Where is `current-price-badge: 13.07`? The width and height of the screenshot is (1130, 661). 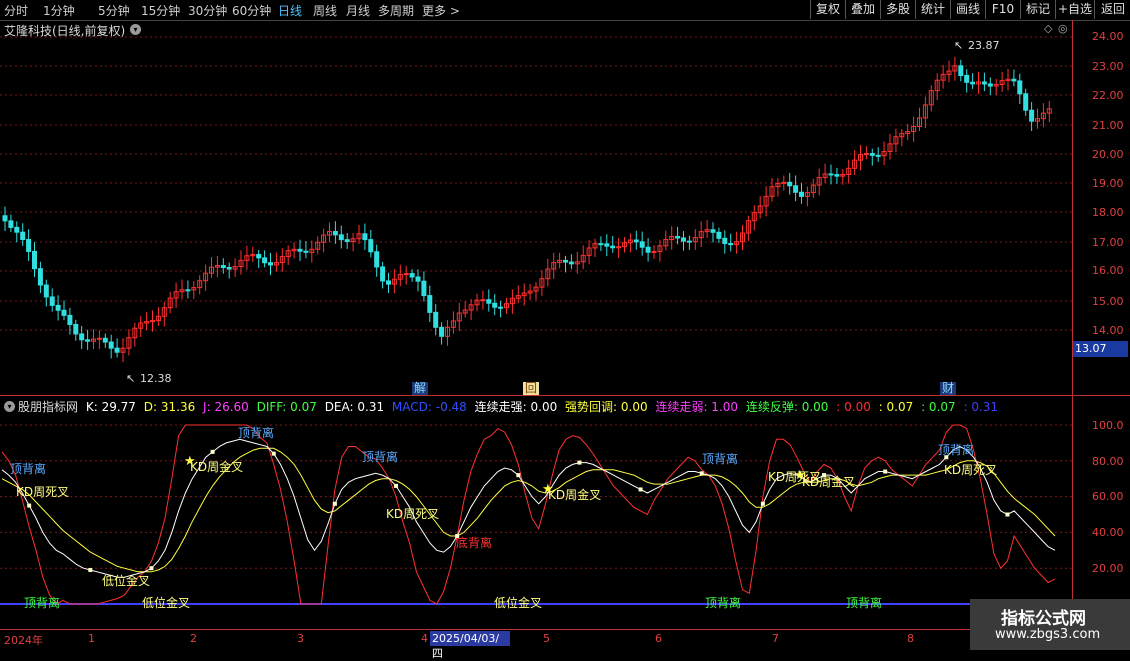
current-price-badge: 13.07 is located at coordinates (1100, 349).